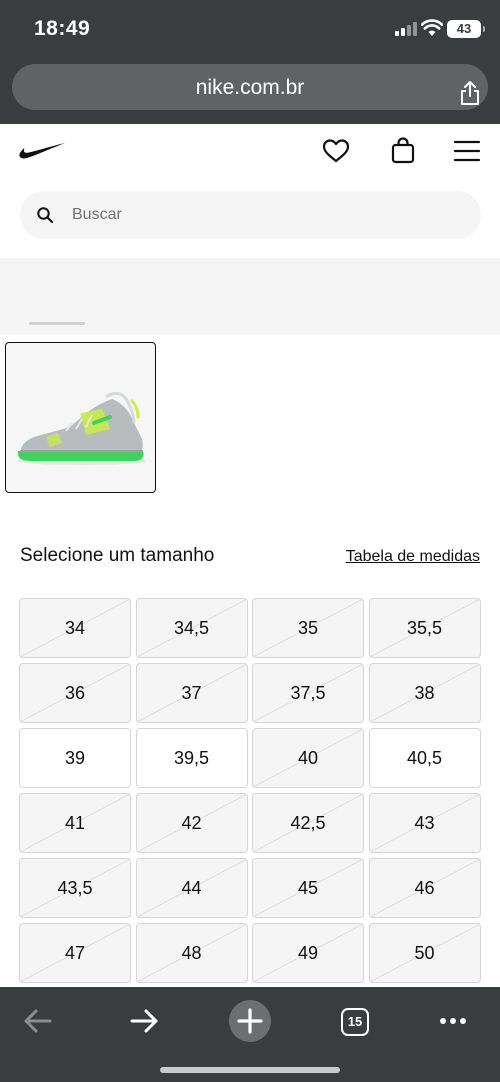  I want to click on size-label: 41, so click(75, 823).